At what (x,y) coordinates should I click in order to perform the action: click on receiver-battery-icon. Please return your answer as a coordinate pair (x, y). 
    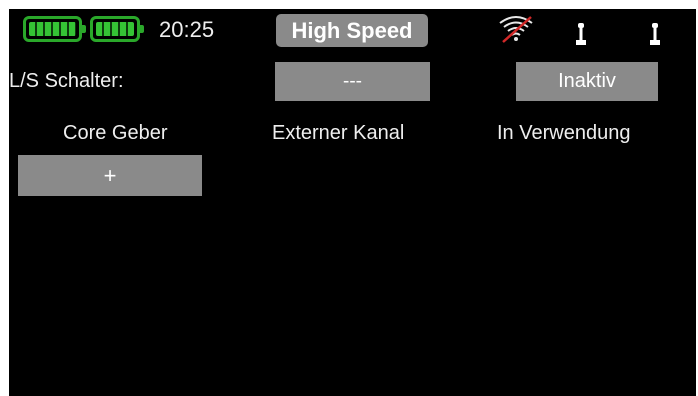
    Looking at the image, I should click on (117, 29).